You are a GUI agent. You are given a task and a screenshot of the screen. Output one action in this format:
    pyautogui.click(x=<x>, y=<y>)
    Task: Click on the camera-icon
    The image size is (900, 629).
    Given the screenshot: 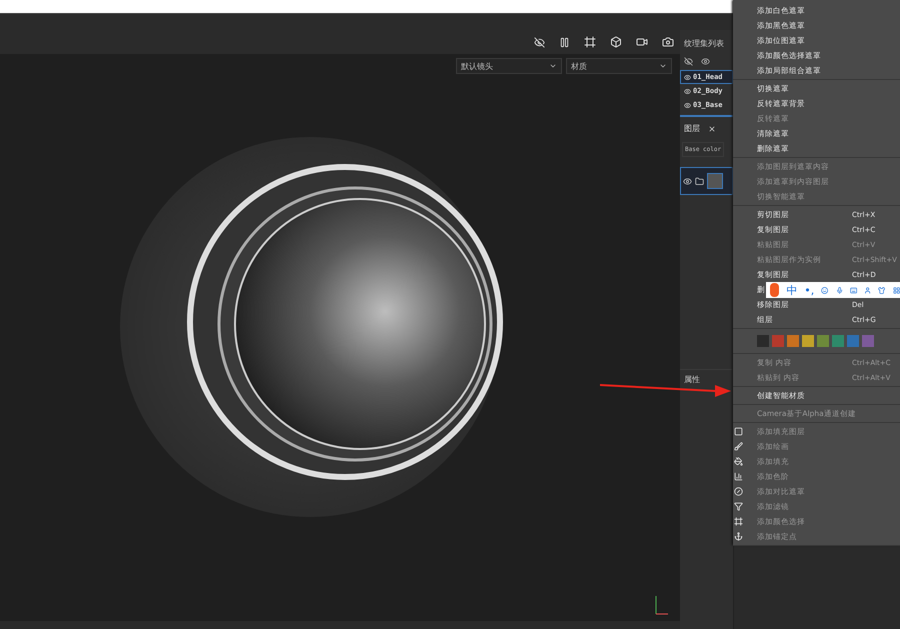 What is the action you would take?
    pyautogui.click(x=668, y=42)
    